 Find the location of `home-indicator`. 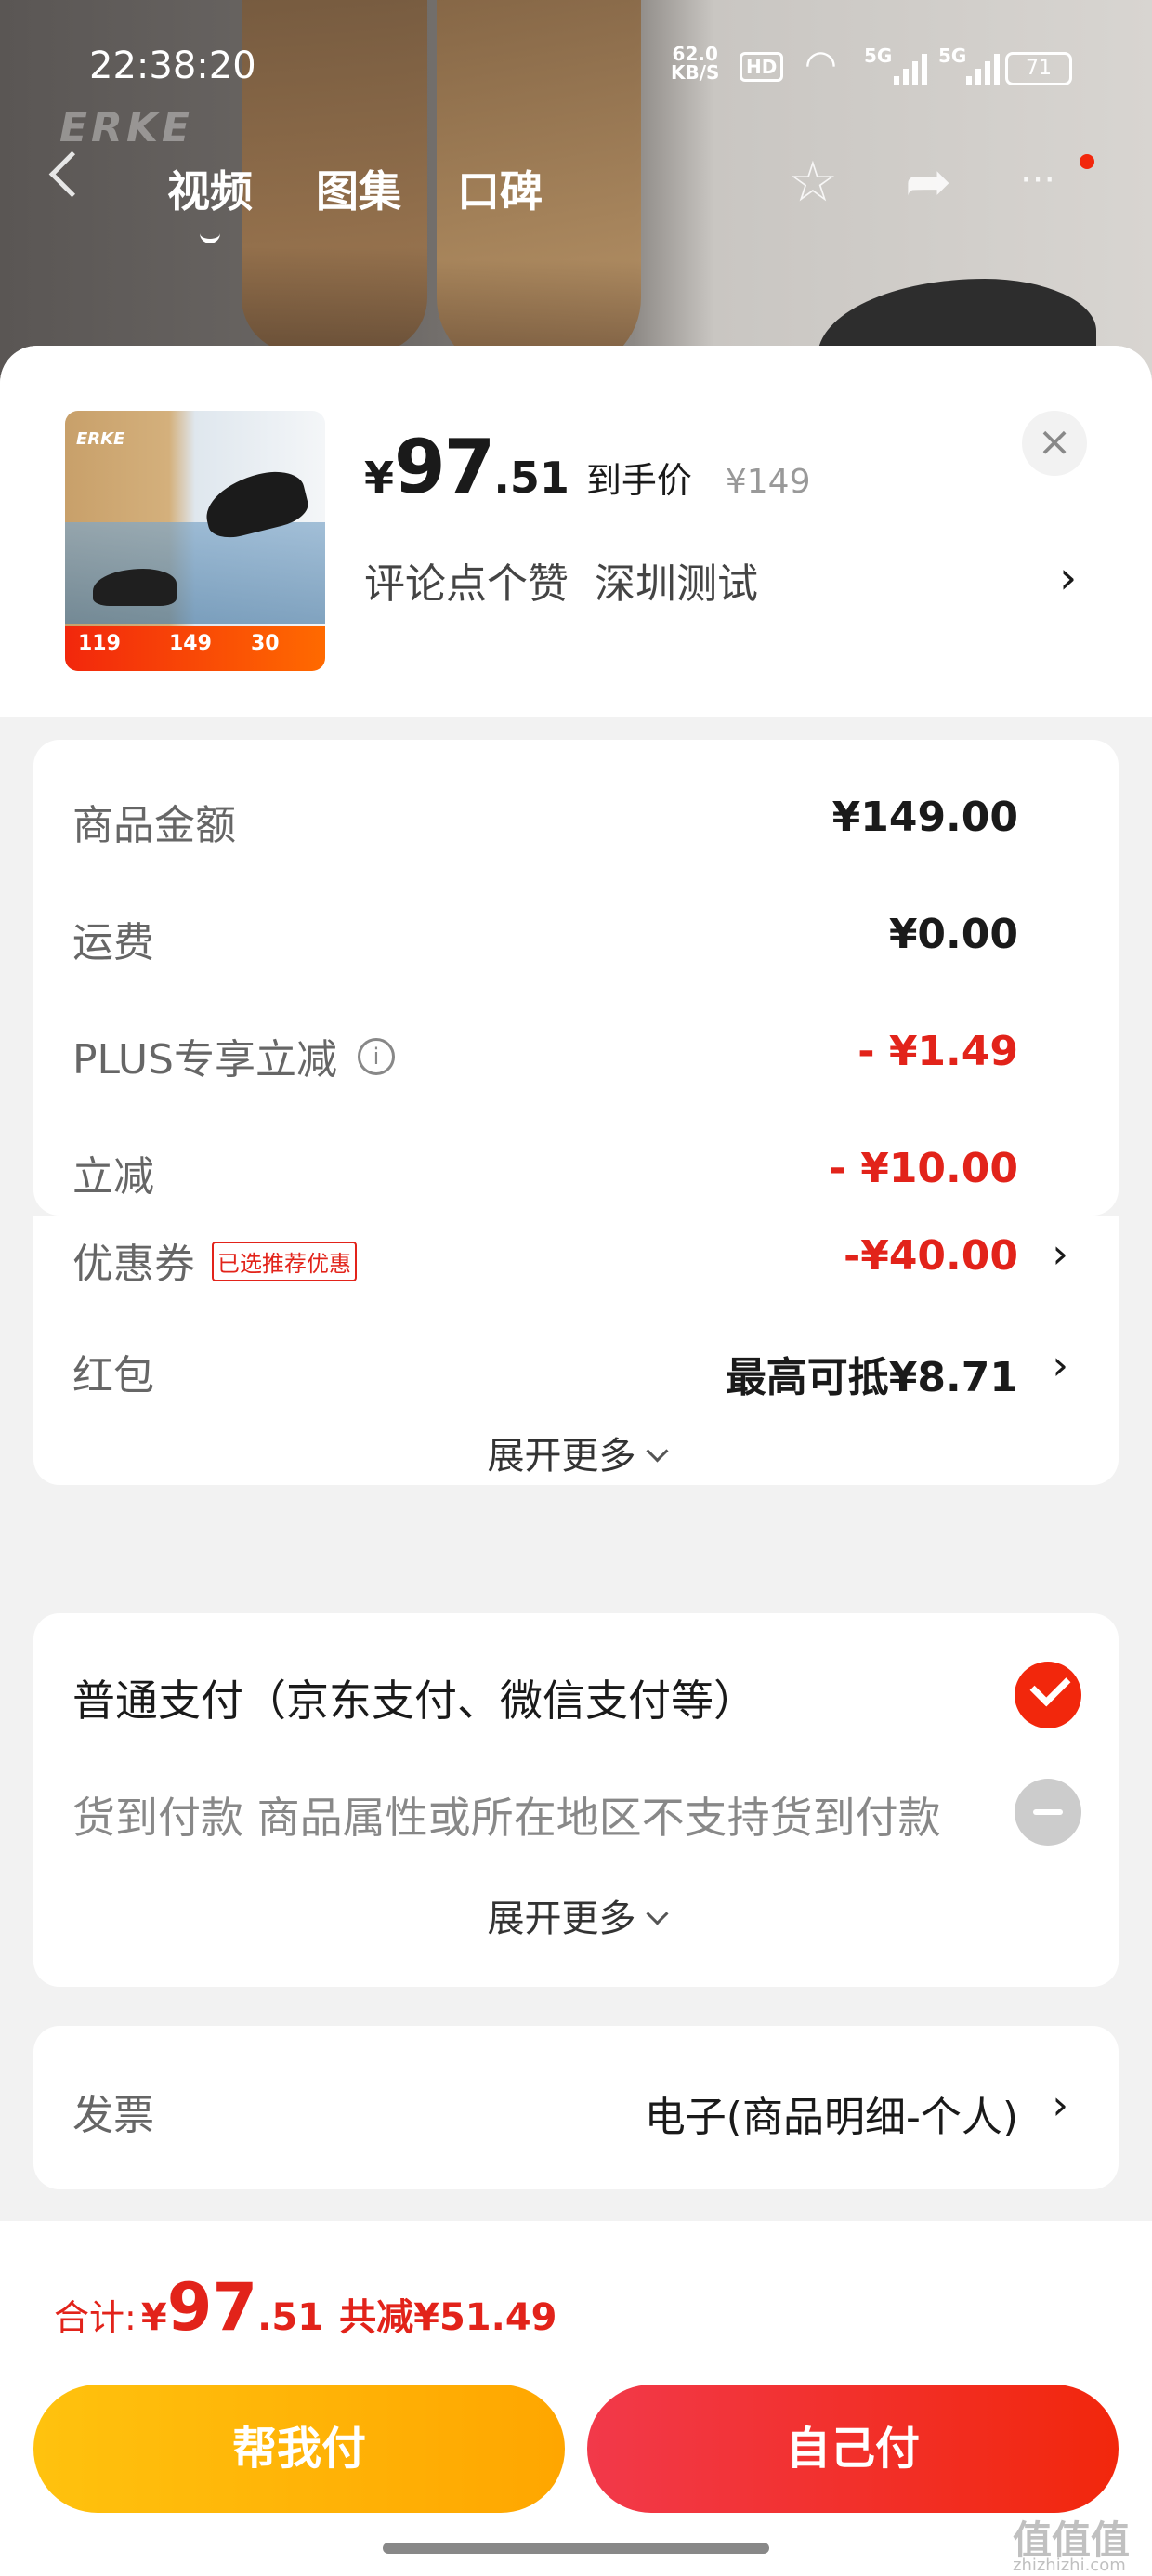

home-indicator is located at coordinates (576, 2548).